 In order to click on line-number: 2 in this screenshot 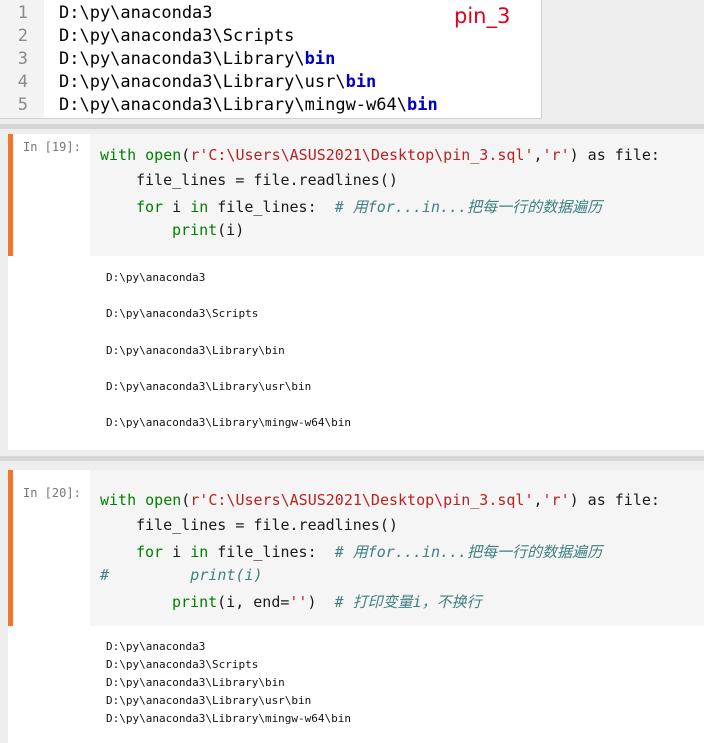, I will do `click(22, 36)`.